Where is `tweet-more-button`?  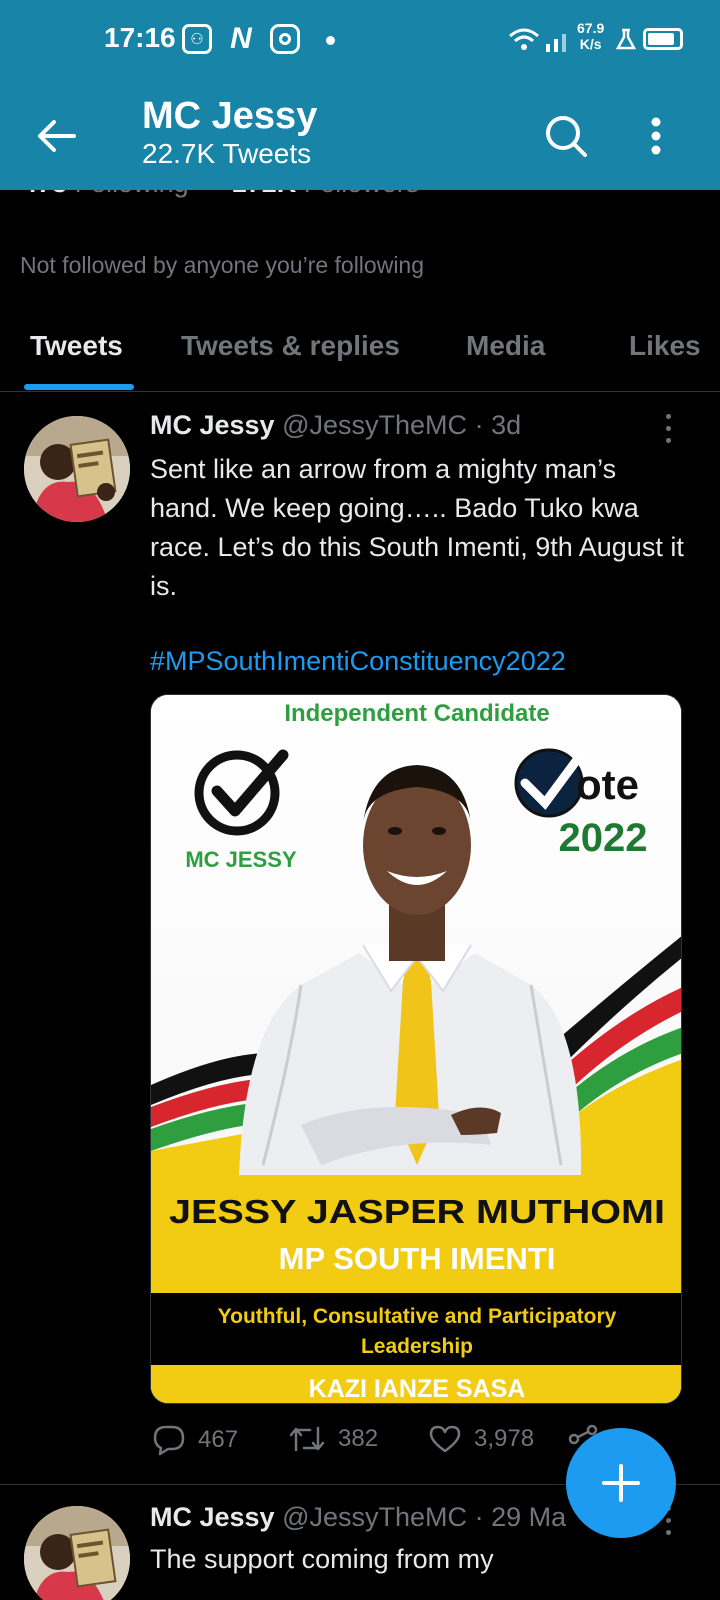 tweet-more-button is located at coordinates (668, 428).